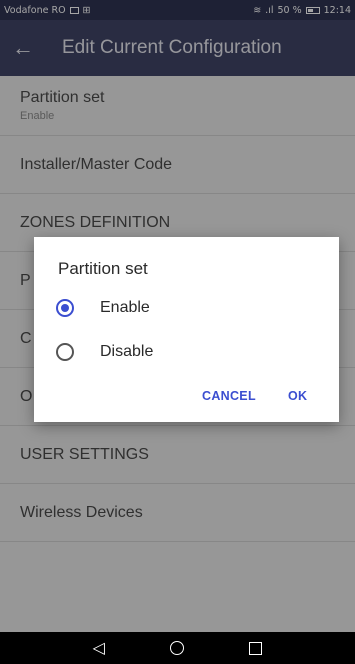 The width and height of the screenshot is (355, 664). I want to click on system-nav-bar: ◁, so click(177, 648).